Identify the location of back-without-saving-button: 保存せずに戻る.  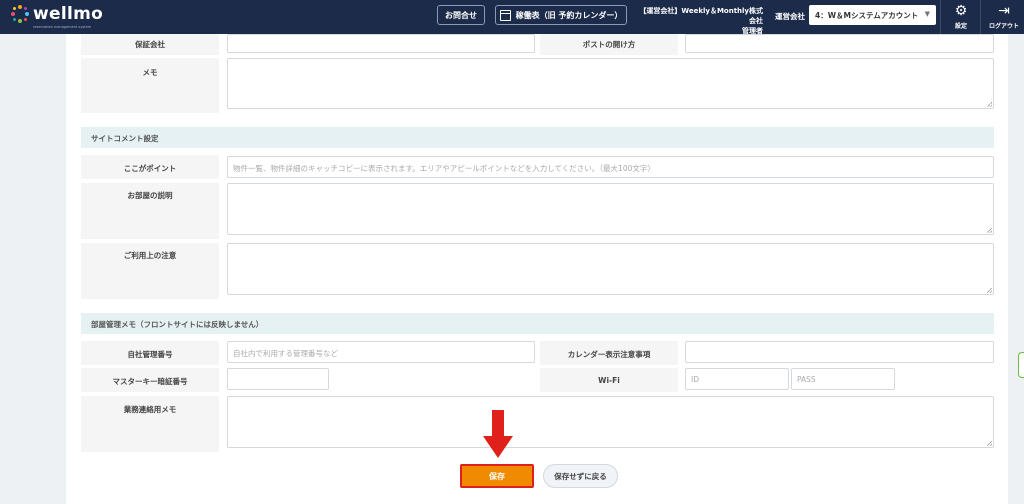
(580, 476).